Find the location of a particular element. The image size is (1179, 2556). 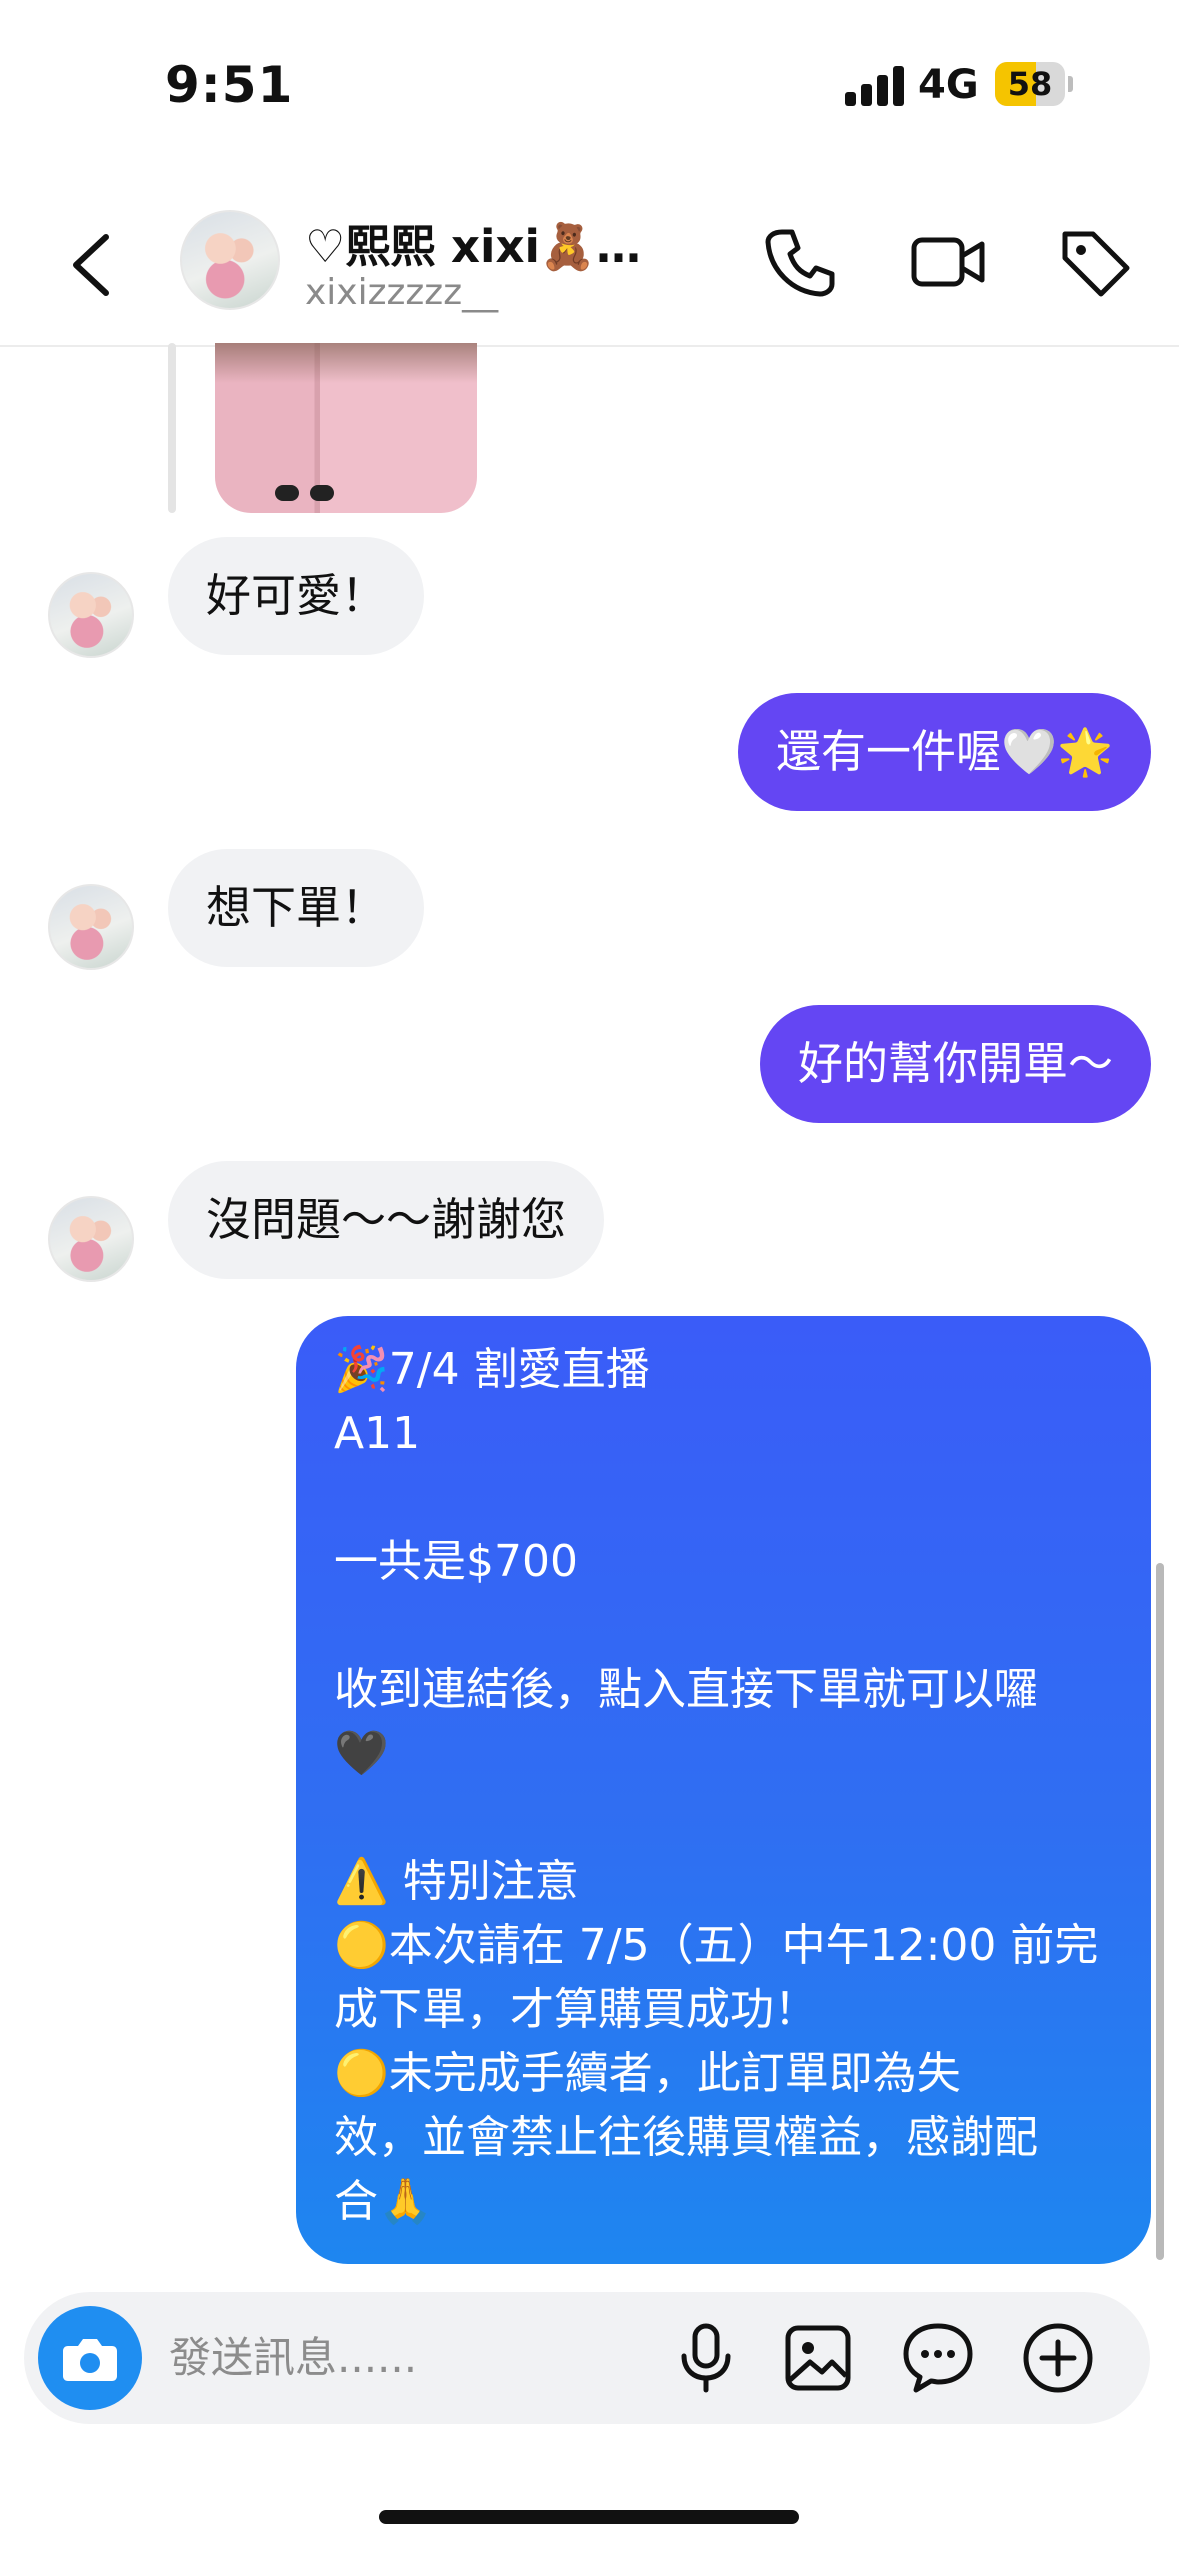

scrollbar is located at coordinates (1160, 1911).